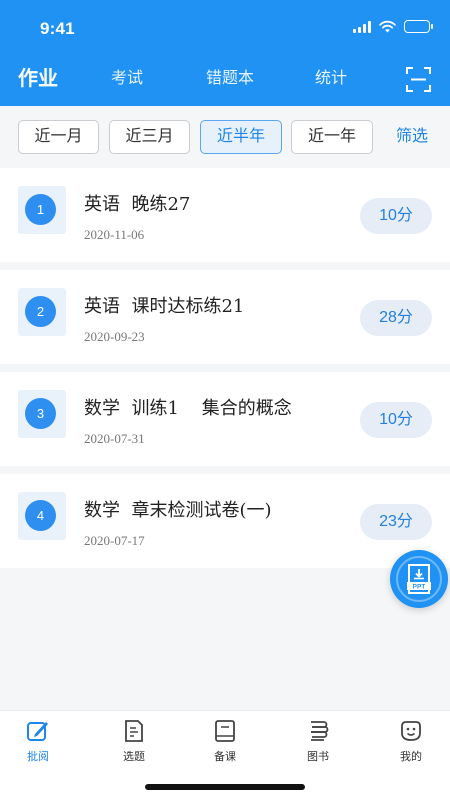 Image resolution: width=450 pixels, height=800 pixels. Describe the element at coordinates (230, 79) in the screenshot. I see `tab-mistake-book: 错题本` at that location.